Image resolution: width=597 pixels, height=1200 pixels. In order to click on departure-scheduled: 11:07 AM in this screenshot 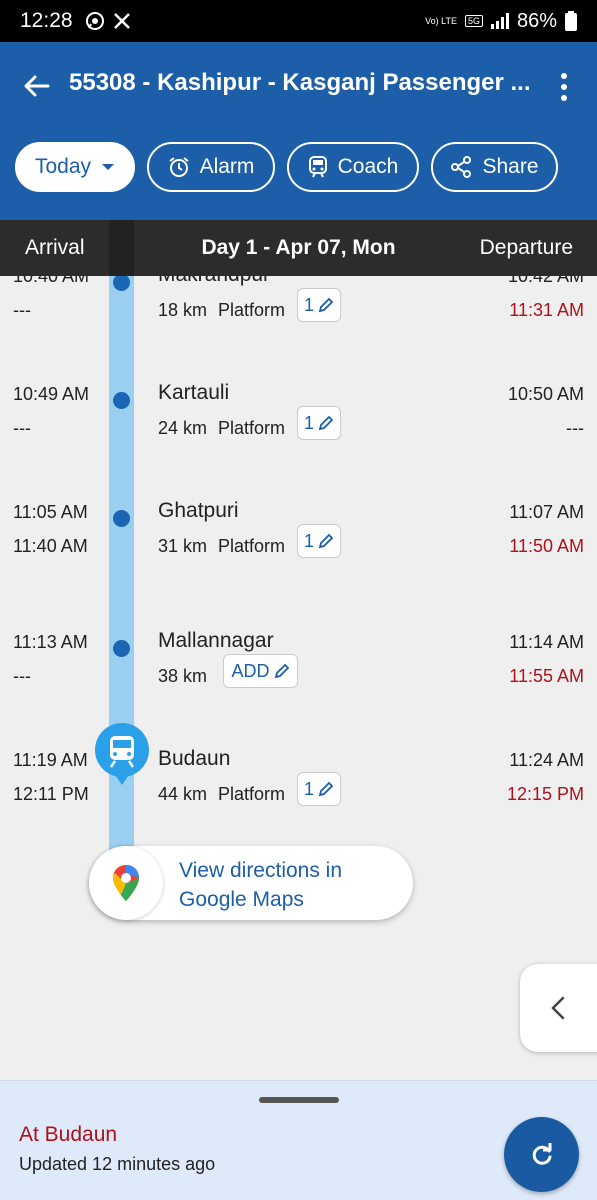, I will do `click(546, 512)`.